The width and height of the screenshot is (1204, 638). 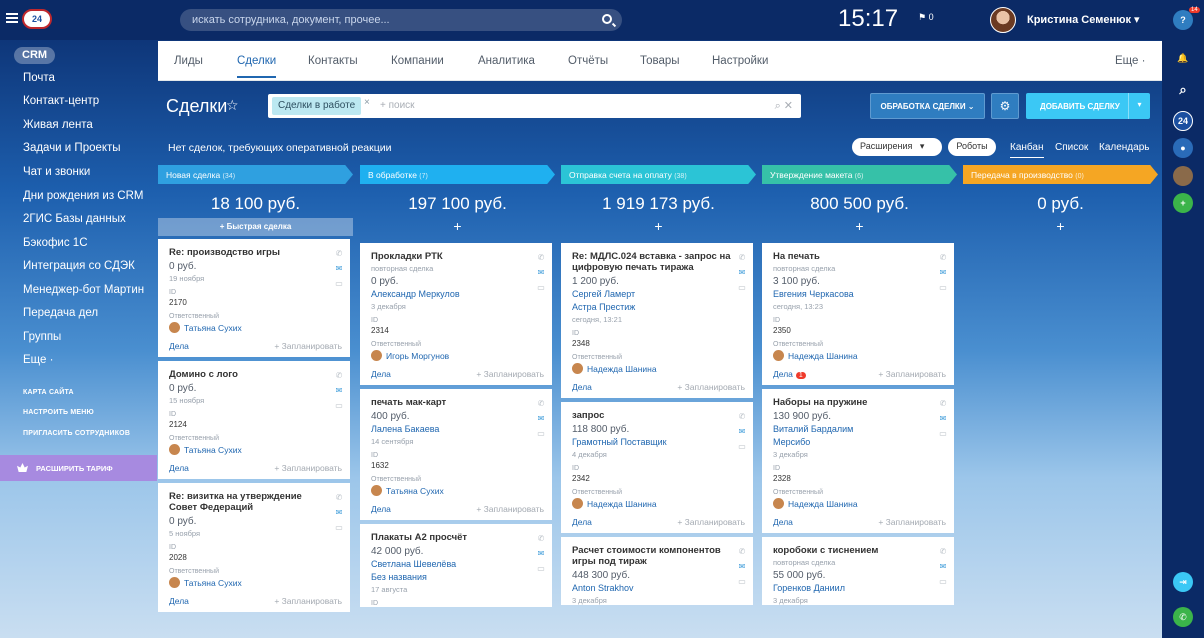 What do you see at coordinates (588, 61) in the screenshot?
I see `tab-reports: Отчёты` at bounding box center [588, 61].